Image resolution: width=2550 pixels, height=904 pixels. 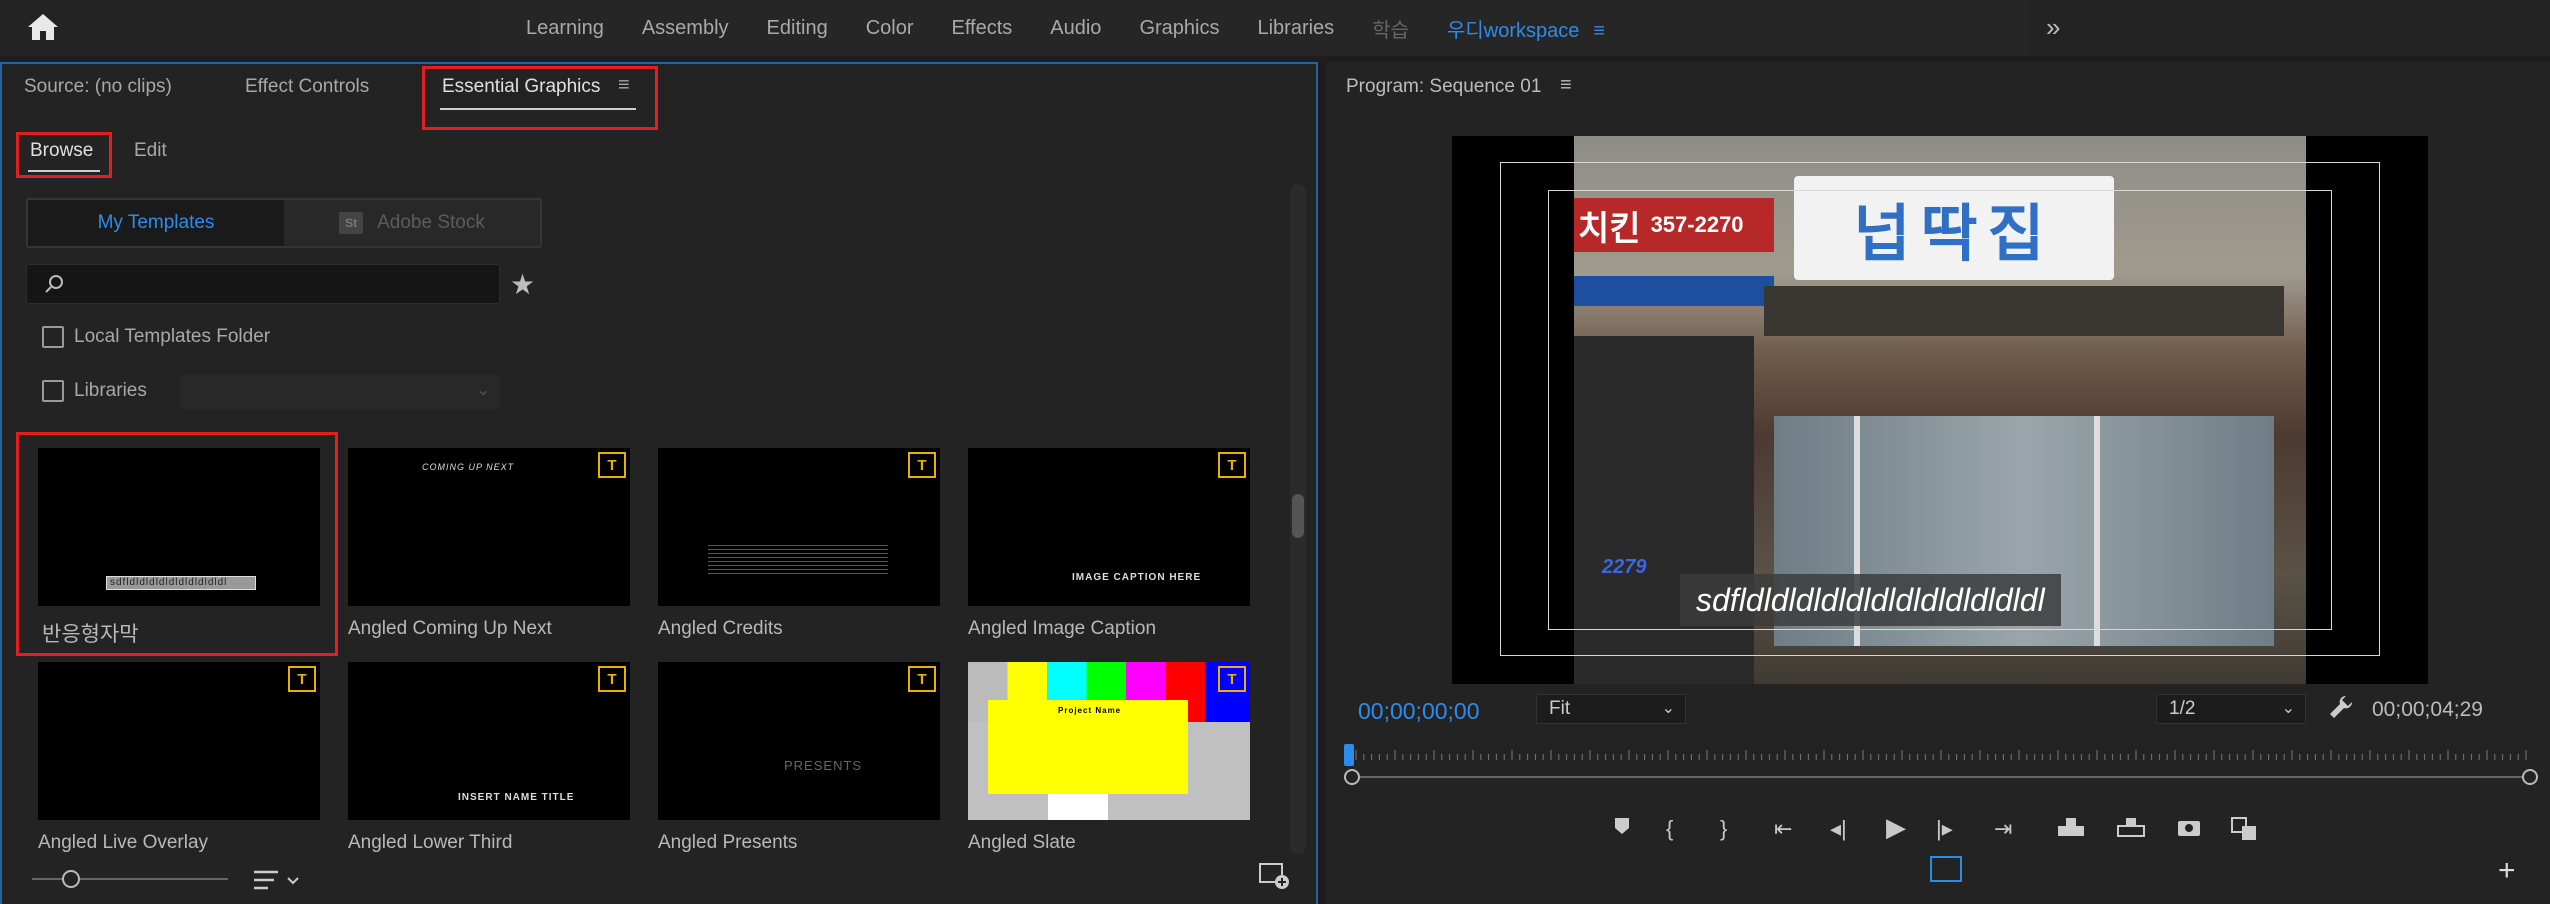 What do you see at coordinates (2189, 827) in the screenshot?
I see `export-frame-icon` at bounding box center [2189, 827].